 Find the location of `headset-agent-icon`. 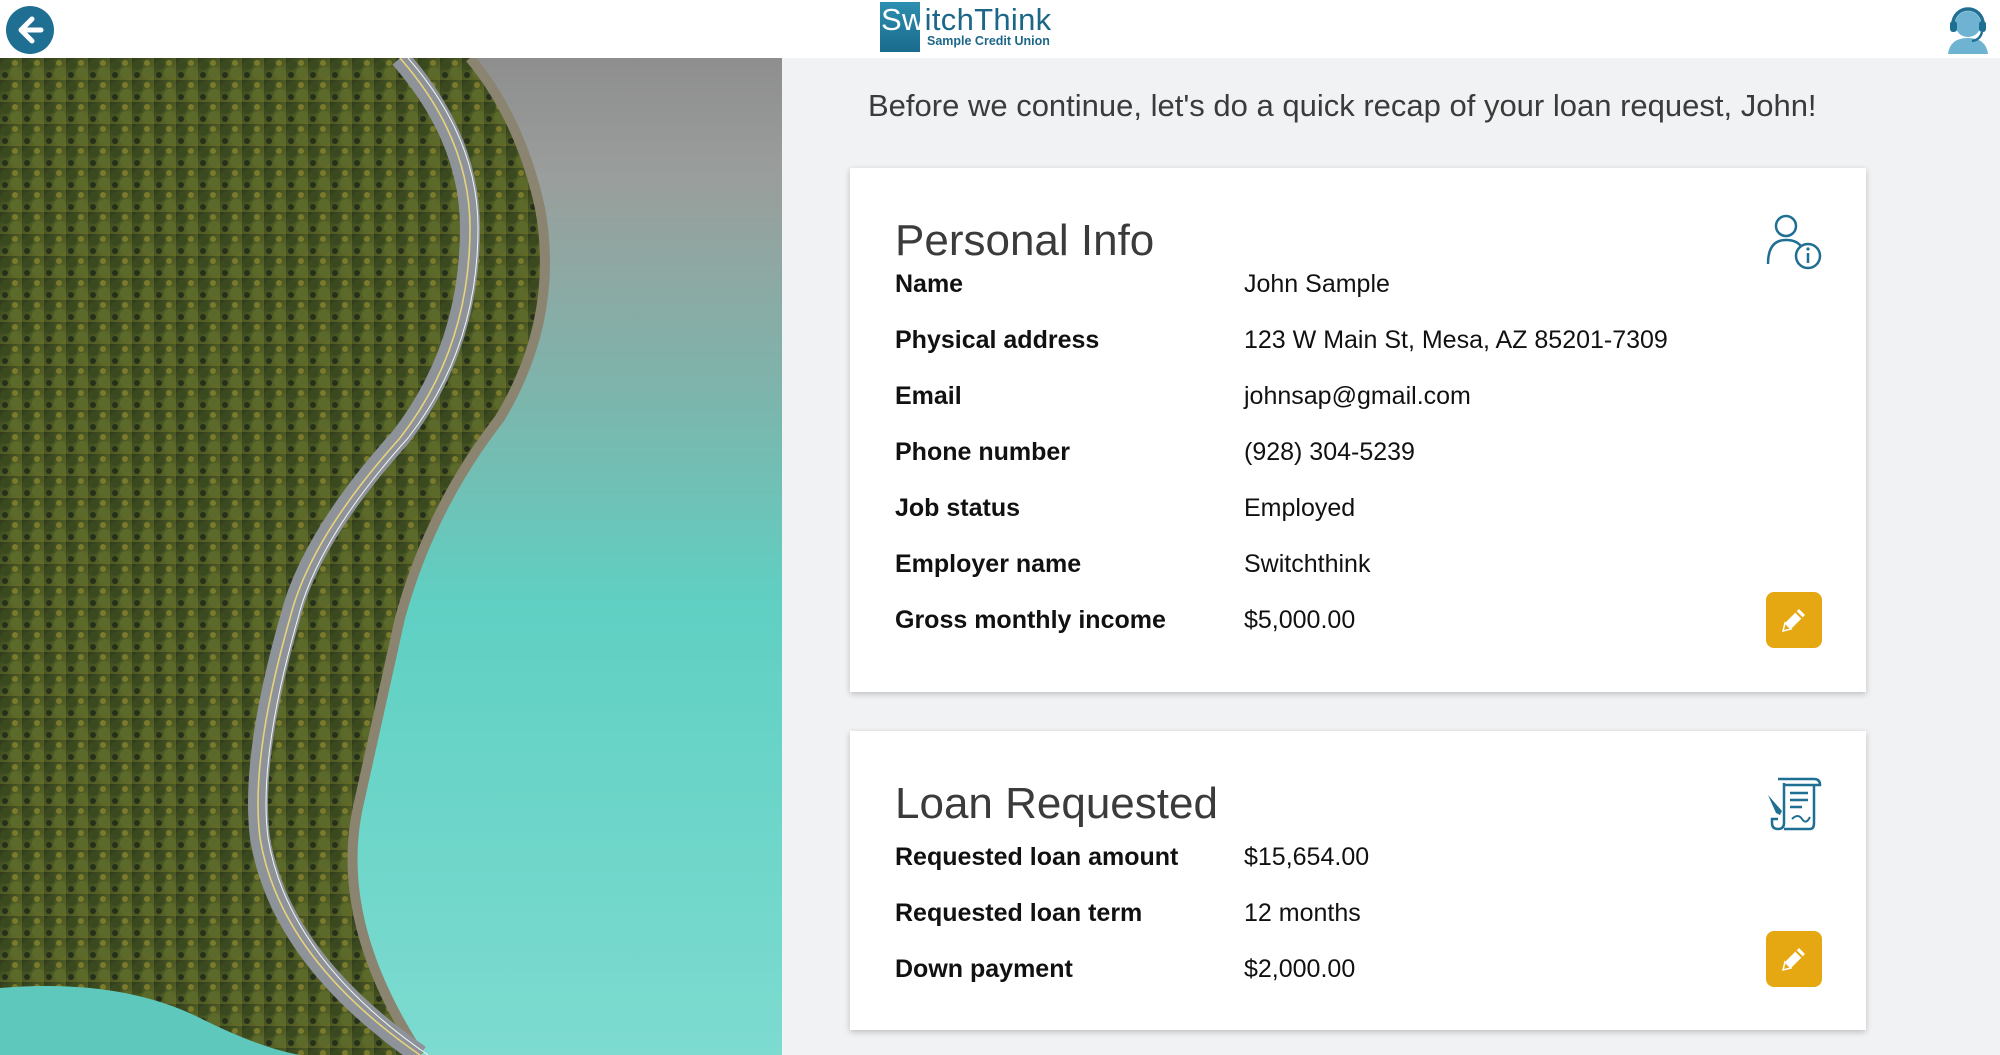

headset-agent-icon is located at coordinates (1968, 30).